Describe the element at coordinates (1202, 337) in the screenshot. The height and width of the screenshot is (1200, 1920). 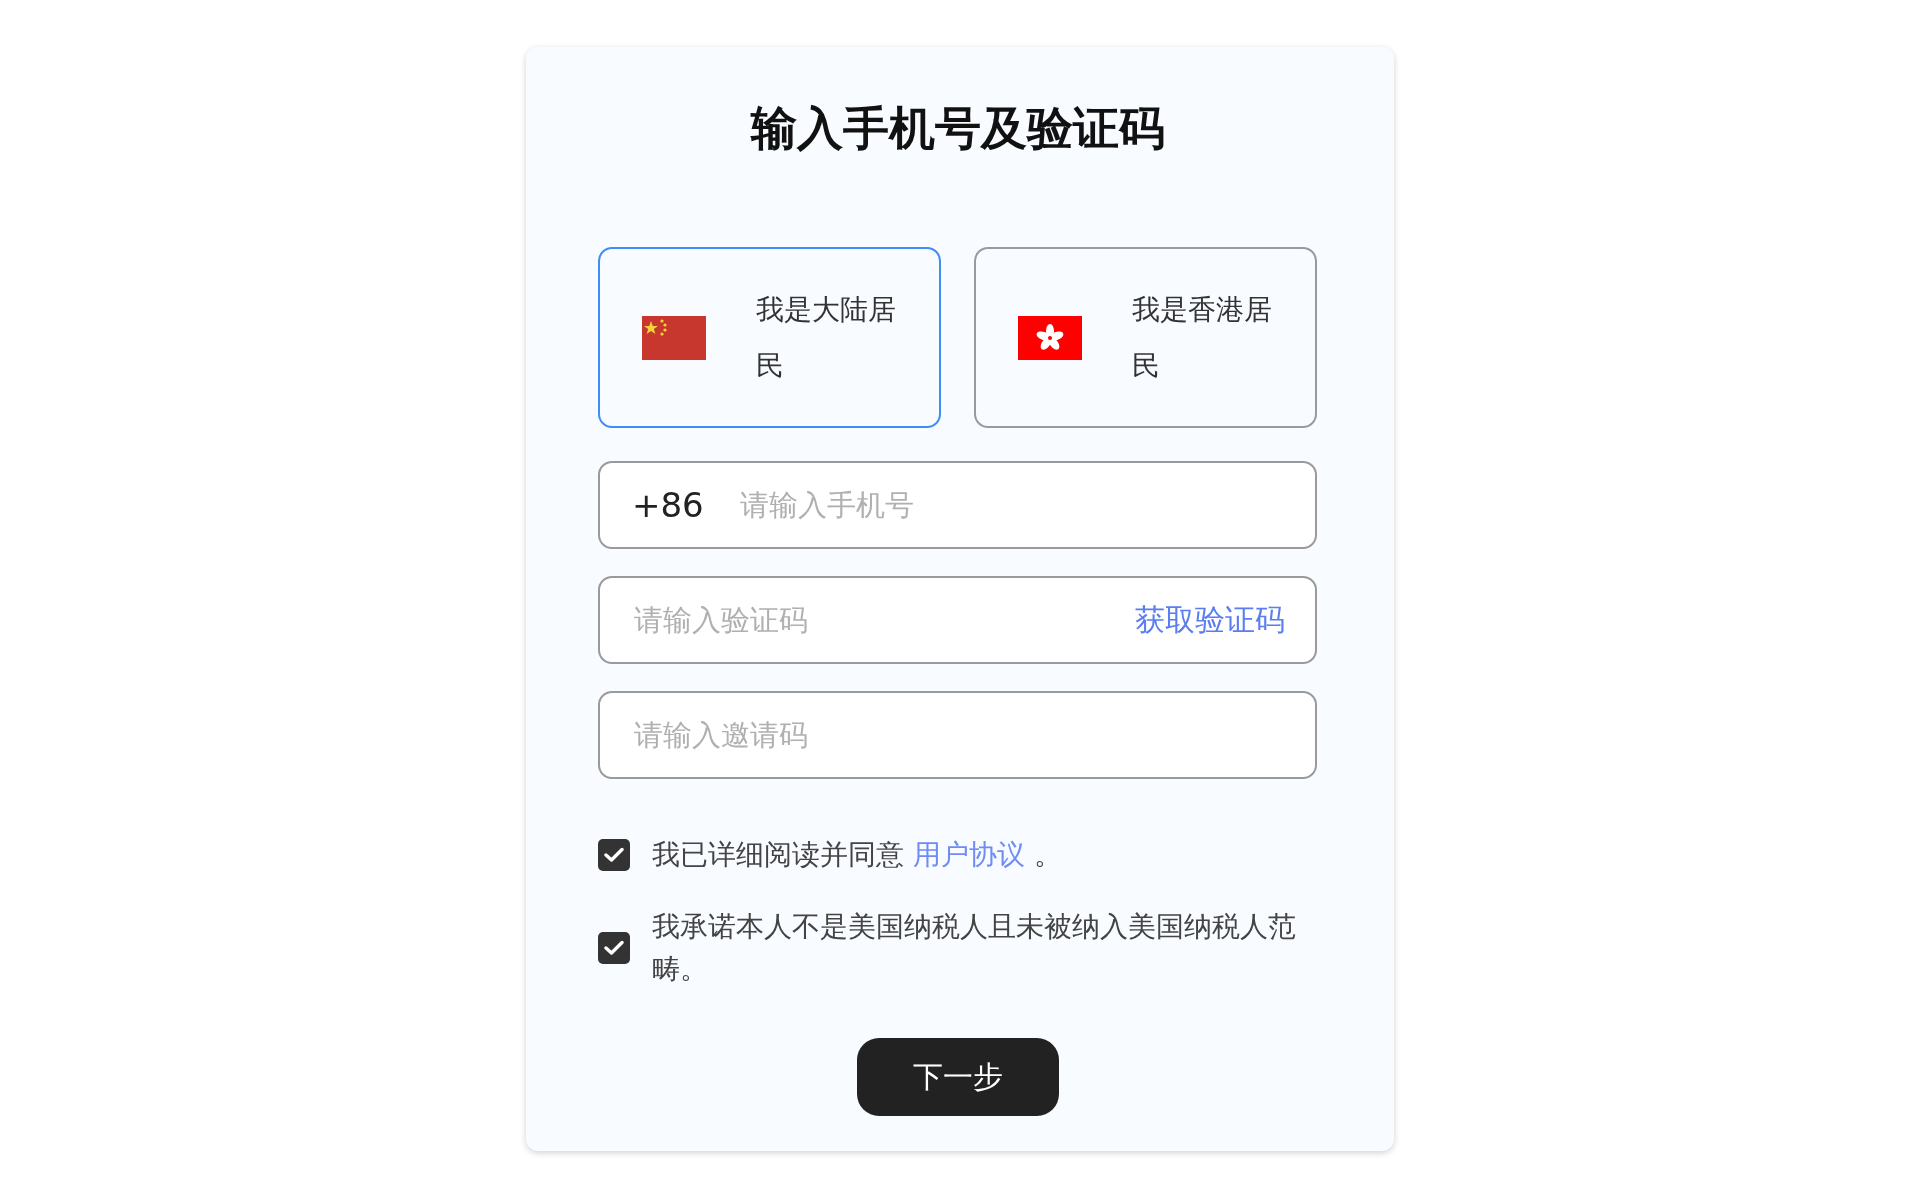
I see `region-label: 我是香港居民` at that location.